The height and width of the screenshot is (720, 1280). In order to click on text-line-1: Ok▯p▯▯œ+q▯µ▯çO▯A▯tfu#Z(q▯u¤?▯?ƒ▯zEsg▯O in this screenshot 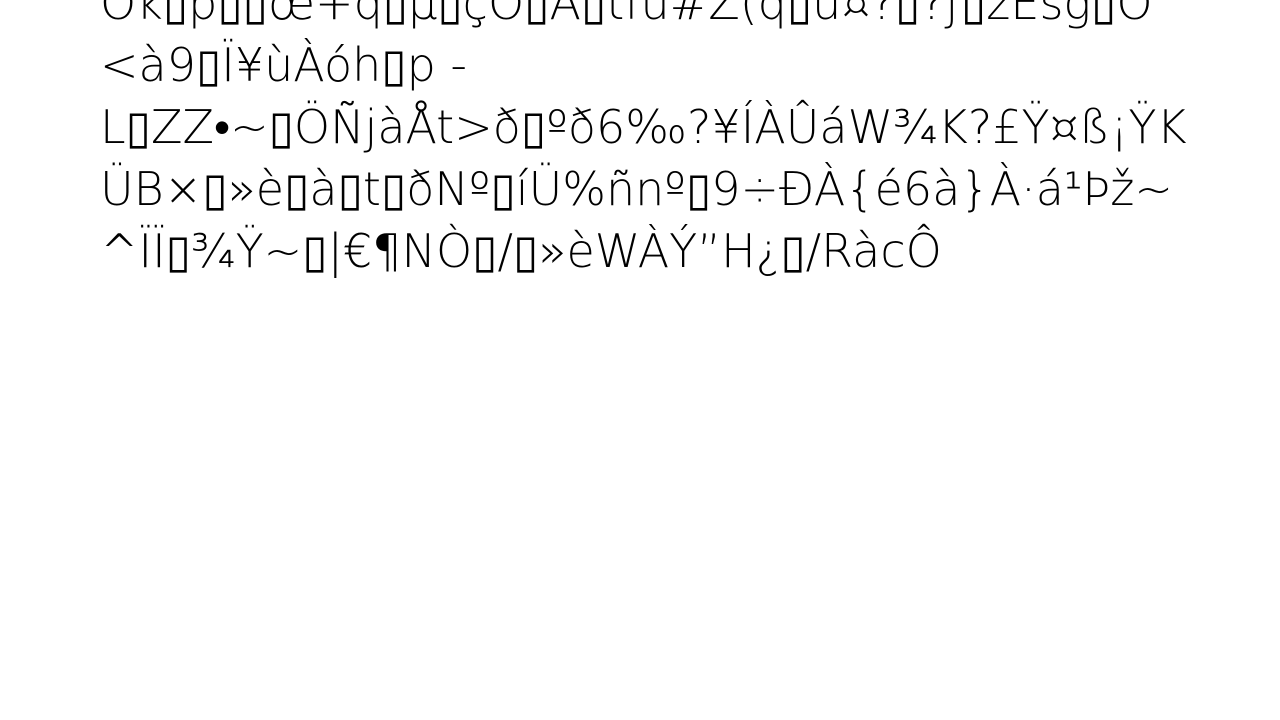, I will do `click(626, 15)`.